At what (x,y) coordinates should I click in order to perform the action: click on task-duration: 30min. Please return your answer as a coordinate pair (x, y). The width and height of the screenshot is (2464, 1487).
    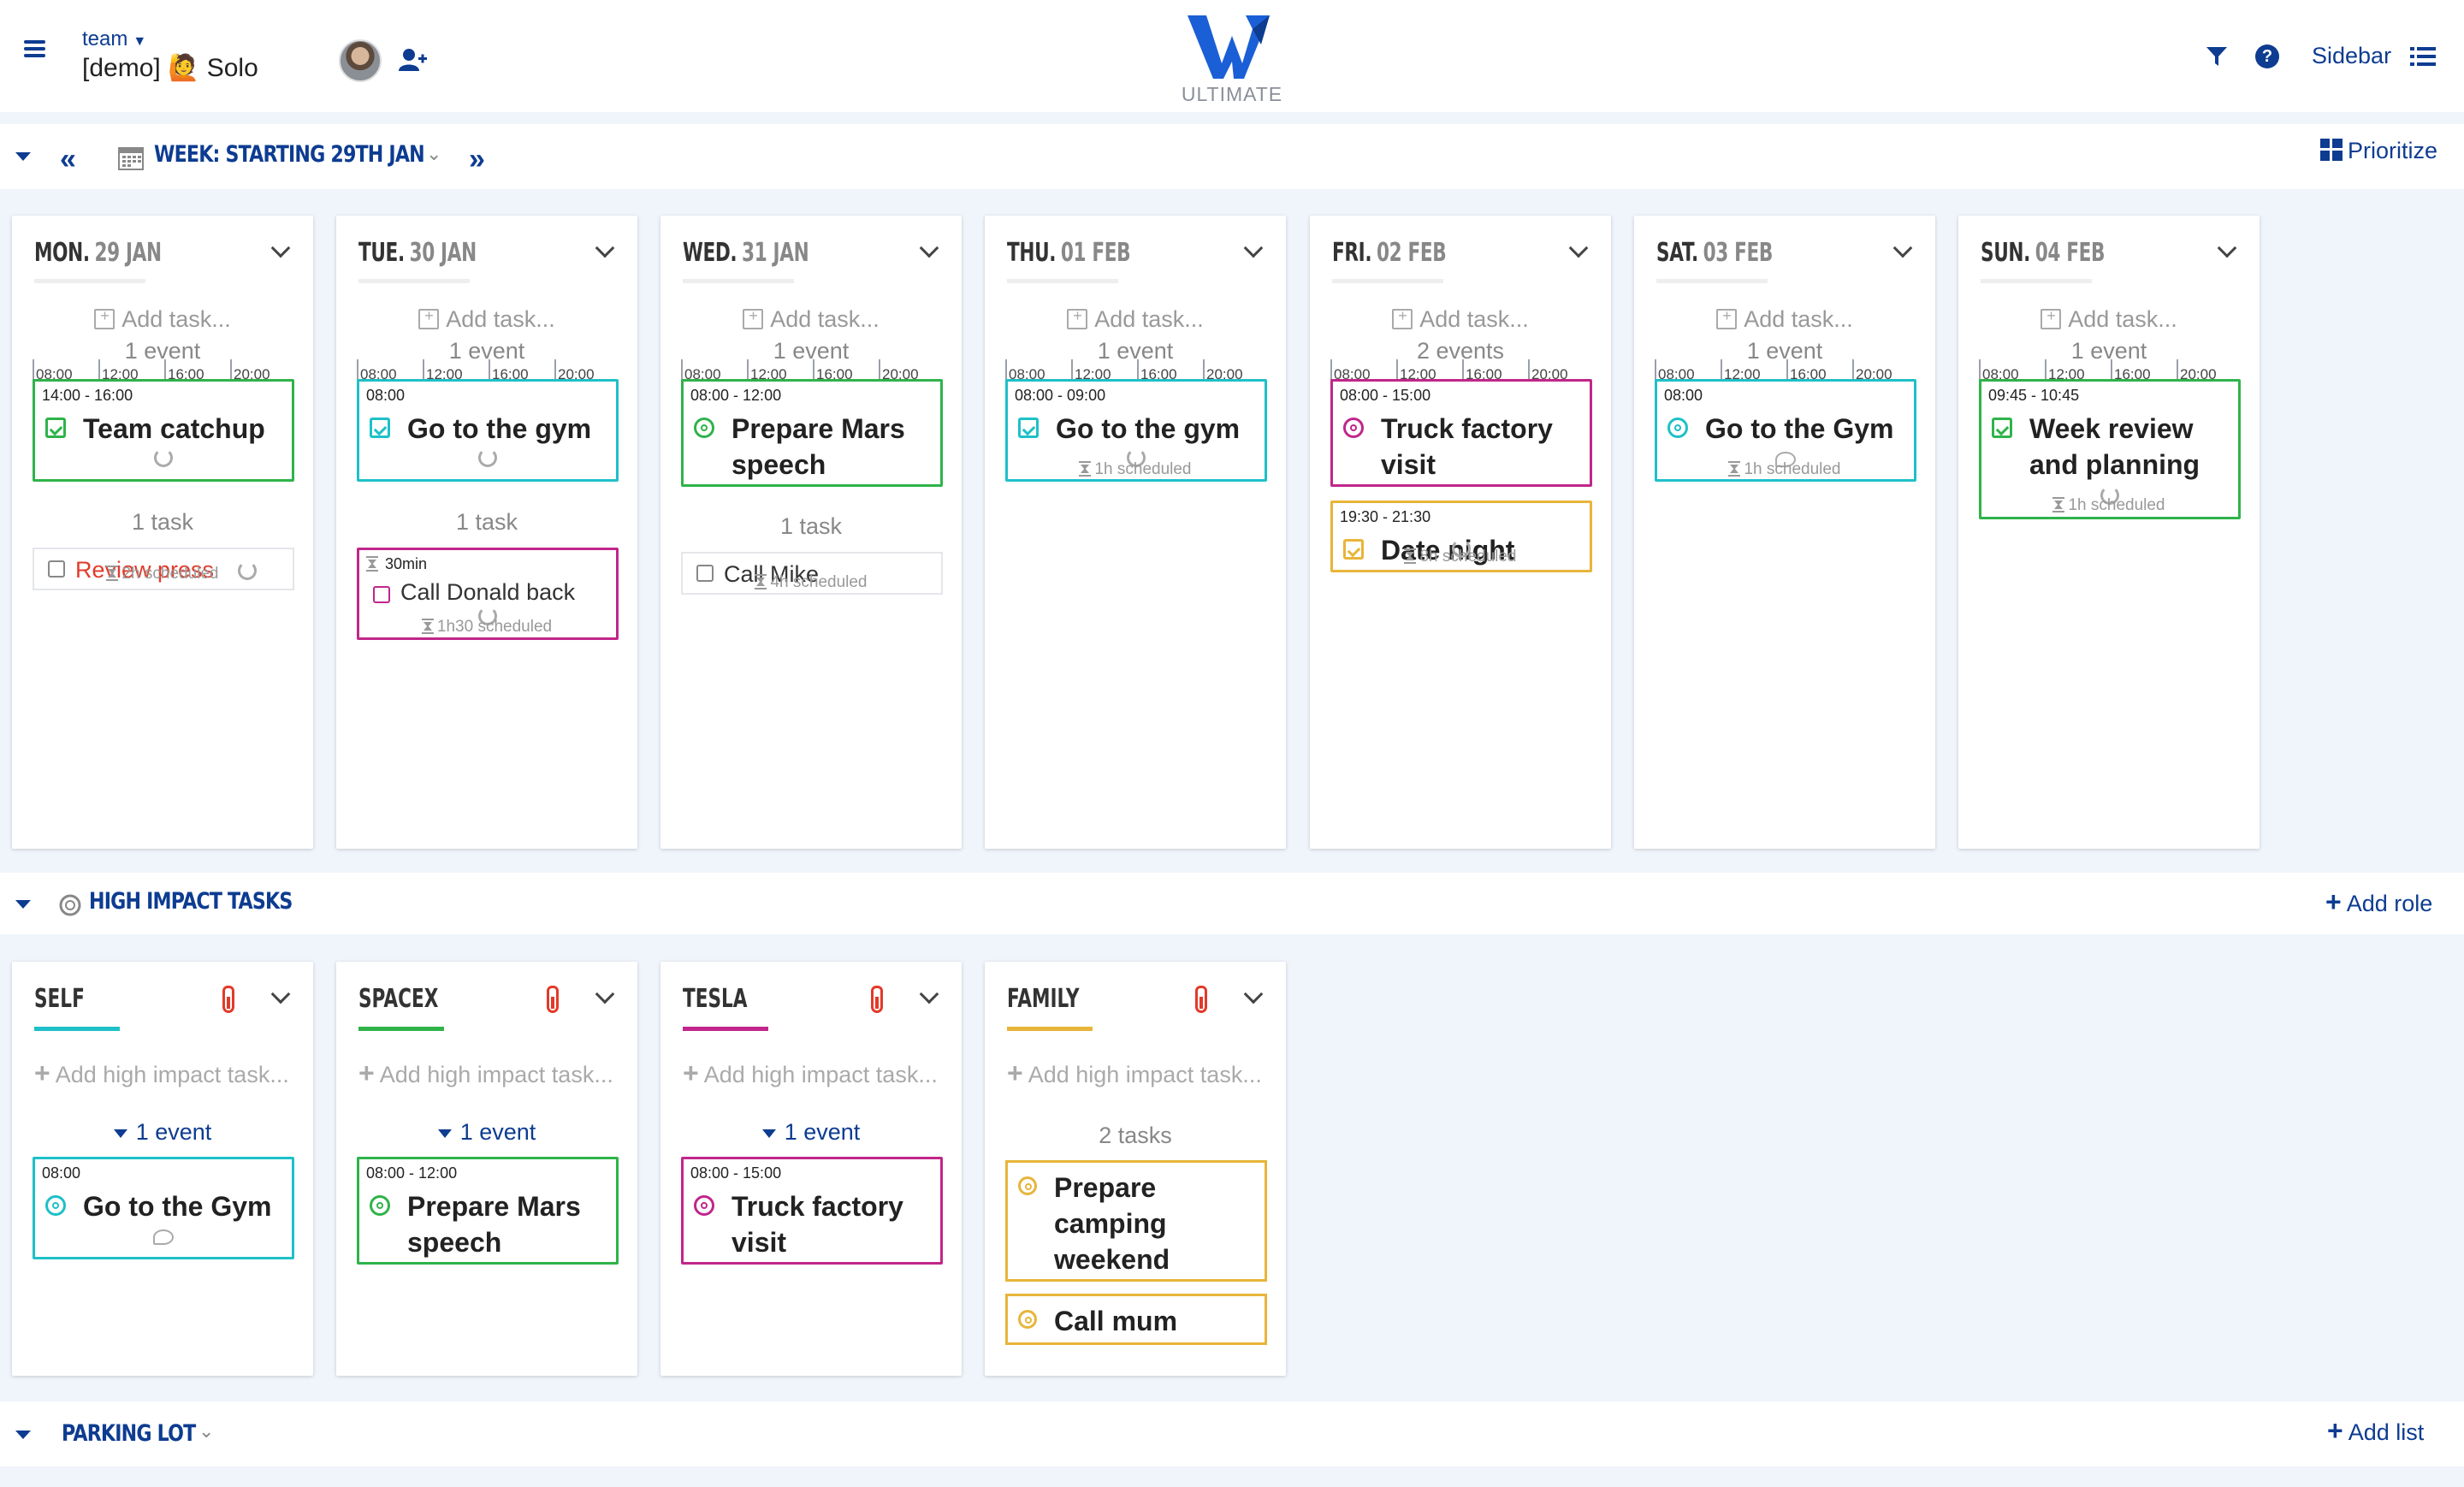
    Looking at the image, I should click on (396, 564).